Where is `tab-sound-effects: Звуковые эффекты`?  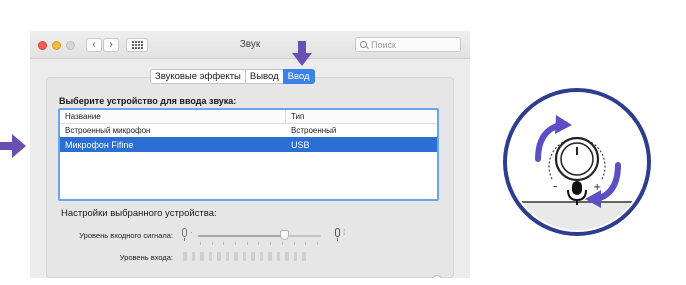
tab-sound-effects: Звуковые эффекты is located at coordinates (197, 76).